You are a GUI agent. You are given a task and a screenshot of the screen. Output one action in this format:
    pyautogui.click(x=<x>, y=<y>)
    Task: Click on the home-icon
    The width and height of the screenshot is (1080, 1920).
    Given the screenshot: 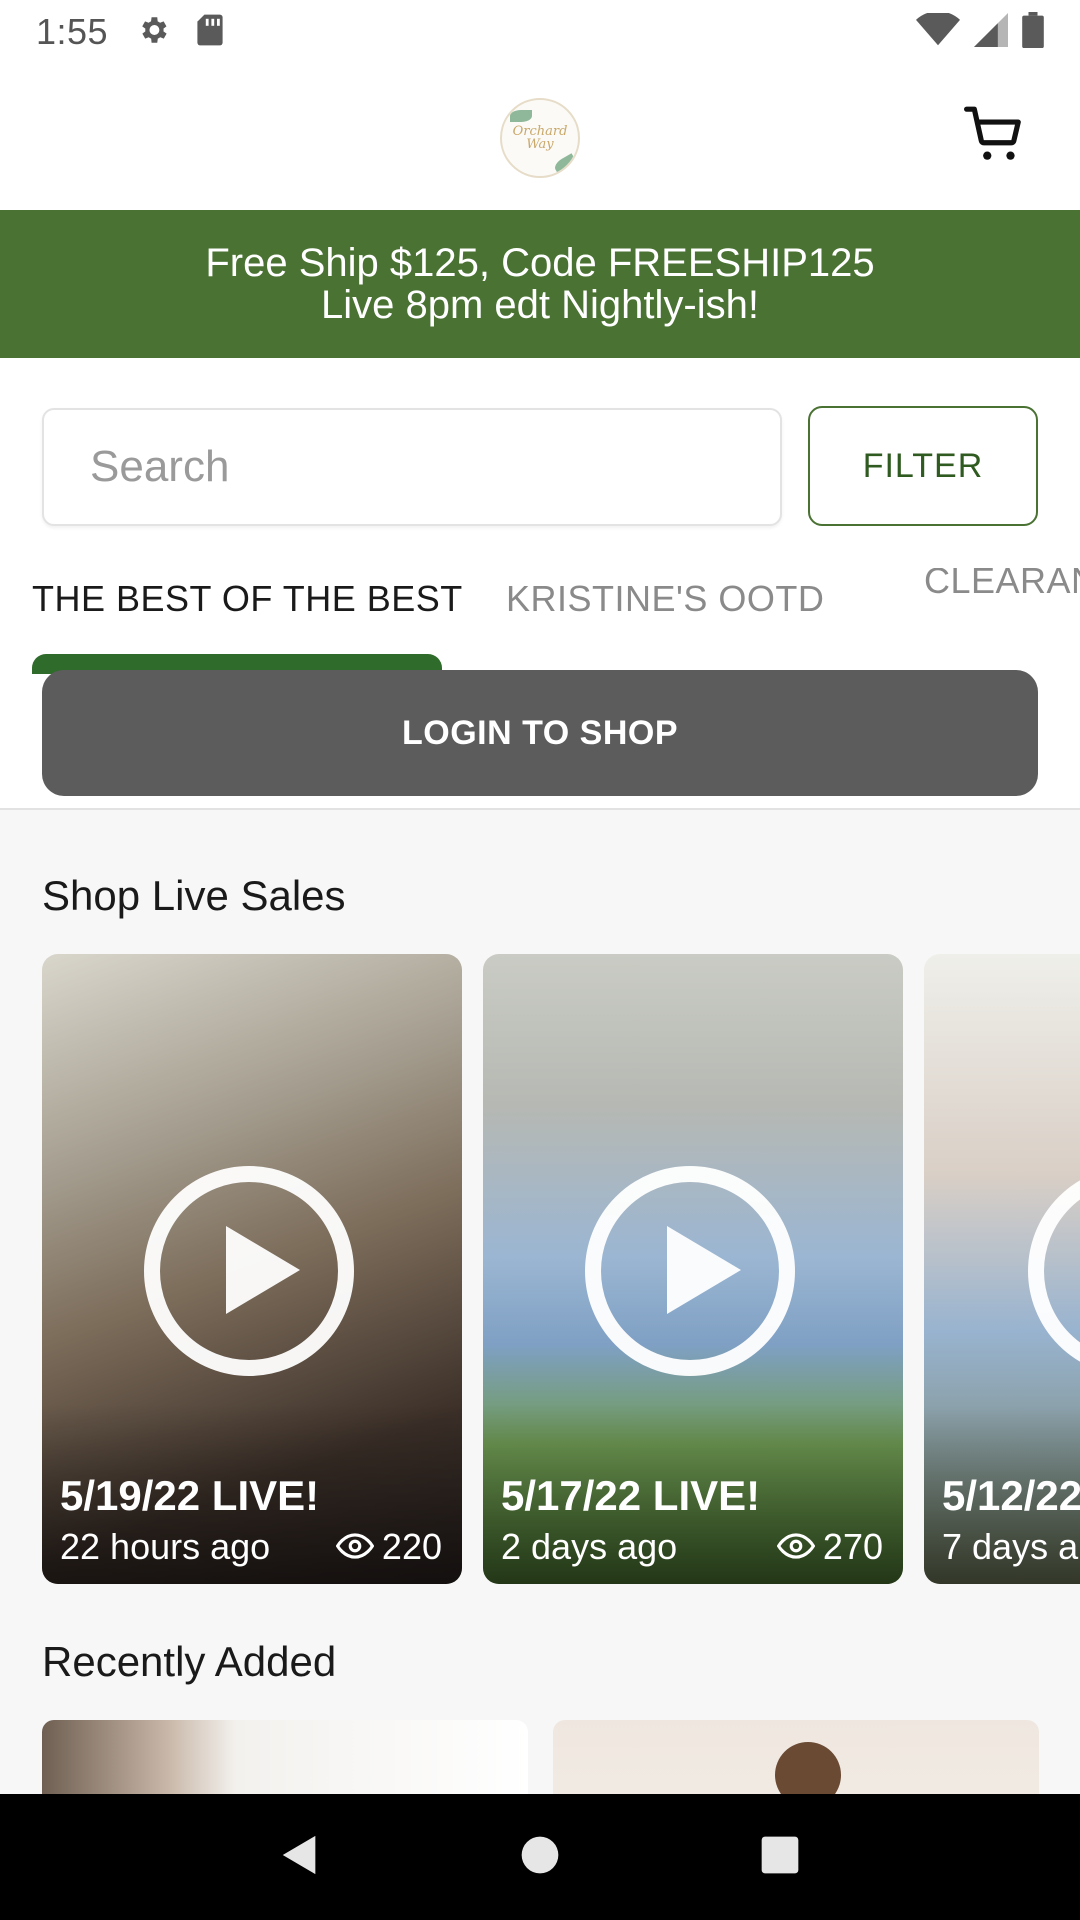 What is the action you would take?
    pyautogui.click(x=540, y=1857)
    